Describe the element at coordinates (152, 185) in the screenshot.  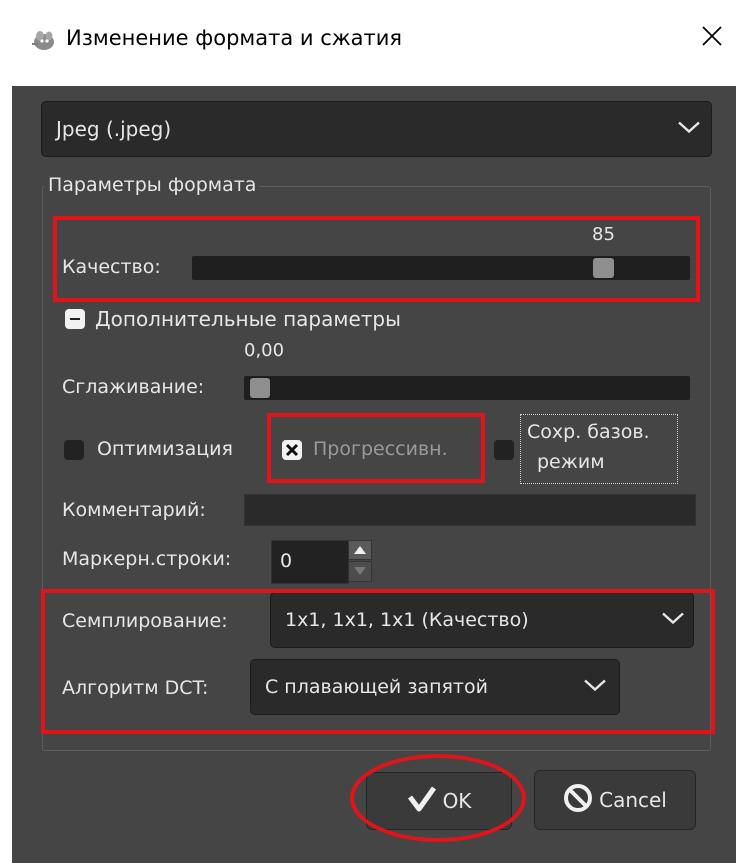
I see `format-params-title: Параметры формата` at that location.